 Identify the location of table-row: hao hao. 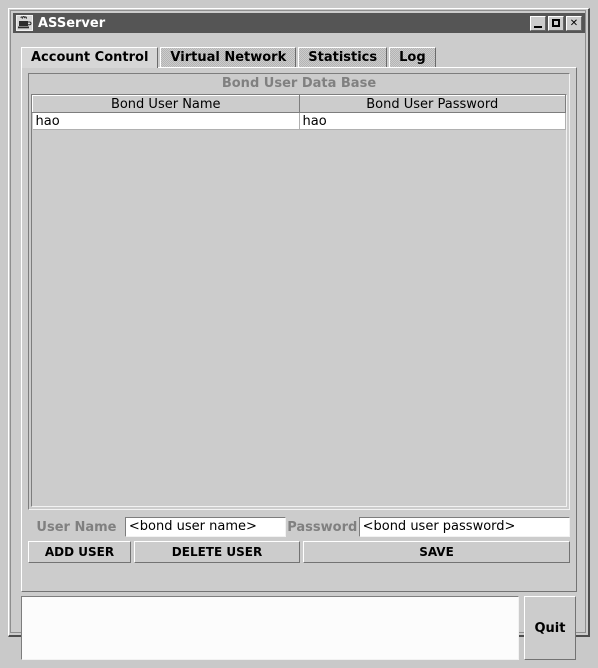
(299, 121).